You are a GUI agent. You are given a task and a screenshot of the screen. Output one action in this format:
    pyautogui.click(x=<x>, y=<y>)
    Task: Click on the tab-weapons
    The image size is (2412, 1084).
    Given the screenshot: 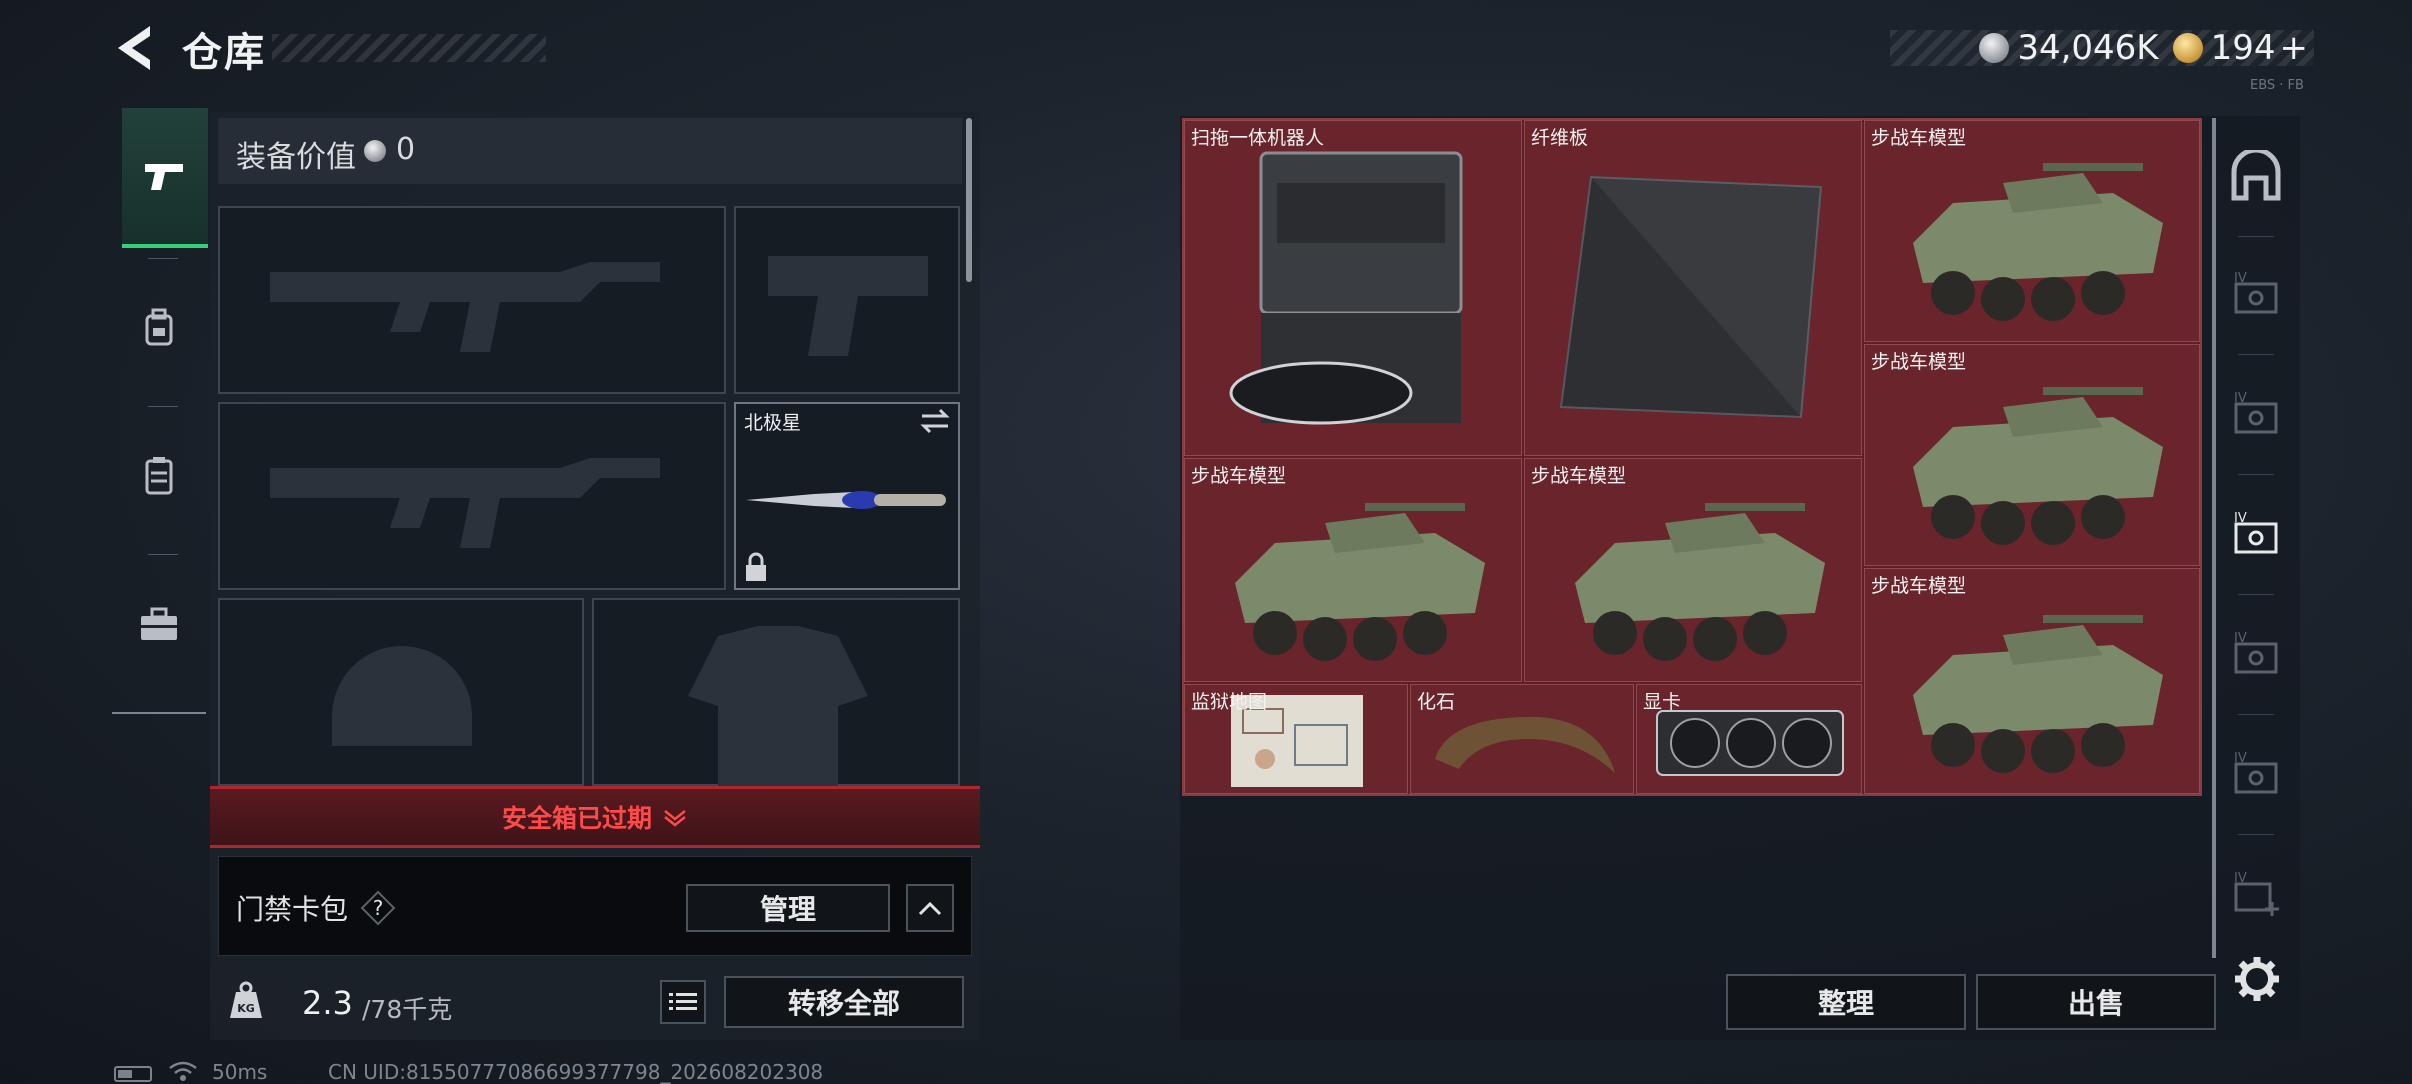 What is the action you would take?
    pyautogui.click(x=165, y=178)
    